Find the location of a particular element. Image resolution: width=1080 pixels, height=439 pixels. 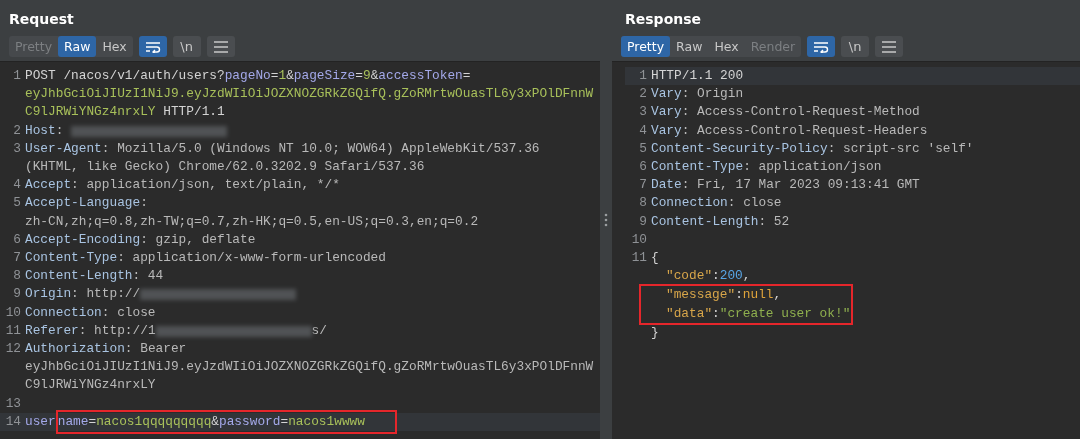

code-token: : application/json, text/plain, */* is located at coordinates (205, 185).